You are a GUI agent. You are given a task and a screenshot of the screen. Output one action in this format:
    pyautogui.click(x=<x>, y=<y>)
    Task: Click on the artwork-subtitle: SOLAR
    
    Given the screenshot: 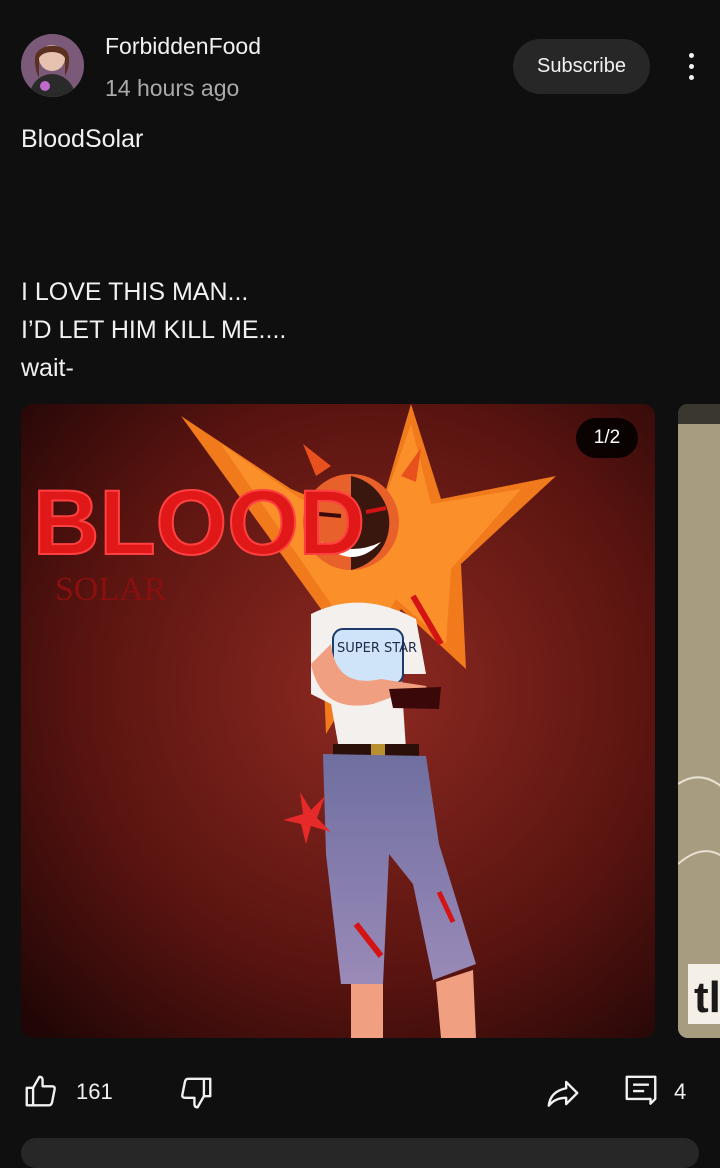 What is the action you would take?
    pyautogui.click(x=111, y=589)
    